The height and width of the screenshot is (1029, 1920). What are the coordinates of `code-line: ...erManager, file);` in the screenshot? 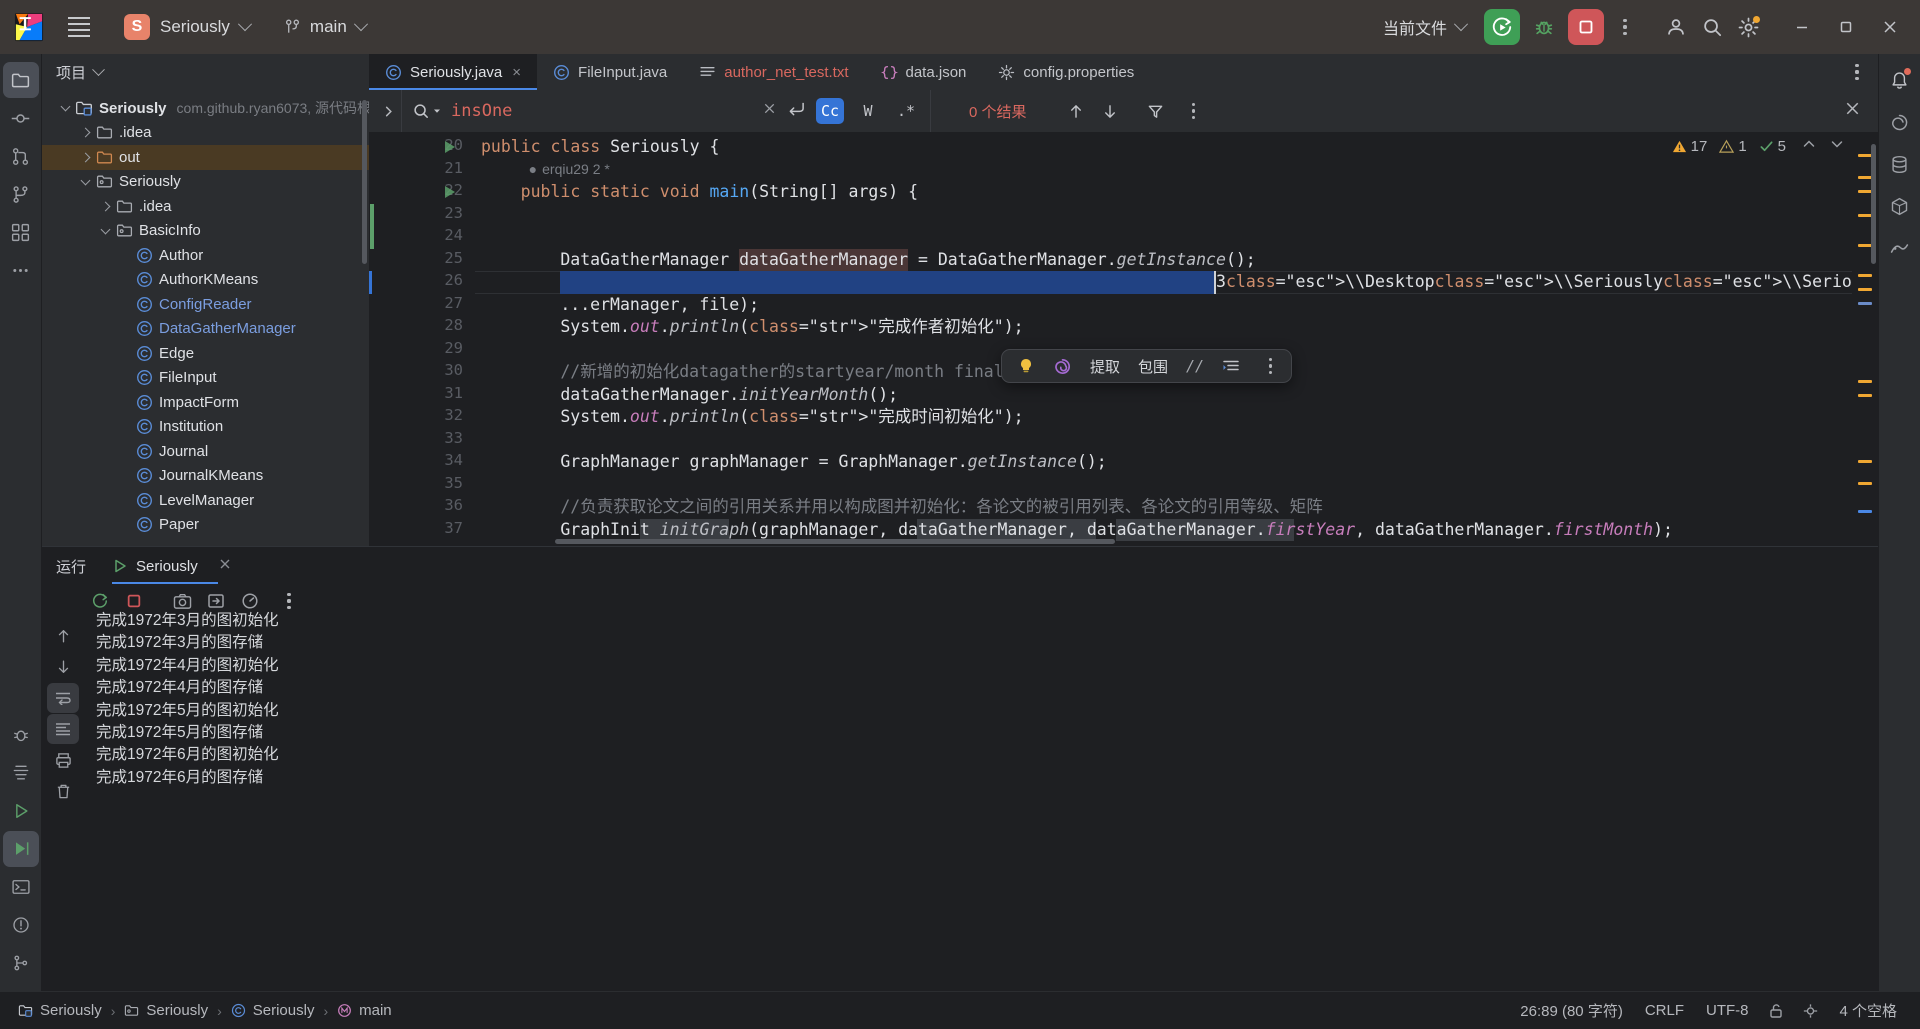 It's located at (659, 305).